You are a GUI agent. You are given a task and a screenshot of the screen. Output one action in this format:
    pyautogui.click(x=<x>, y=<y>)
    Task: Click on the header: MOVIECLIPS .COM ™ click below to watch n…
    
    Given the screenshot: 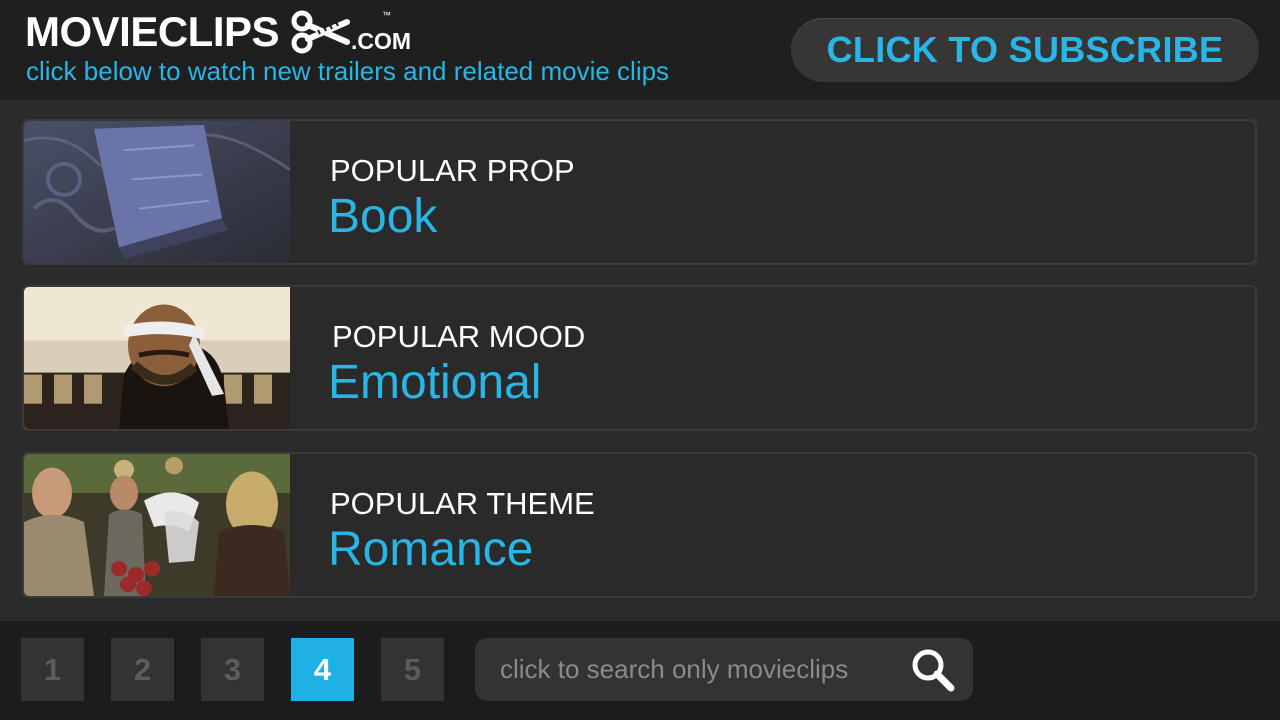 What is the action you would take?
    pyautogui.click(x=640, y=50)
    